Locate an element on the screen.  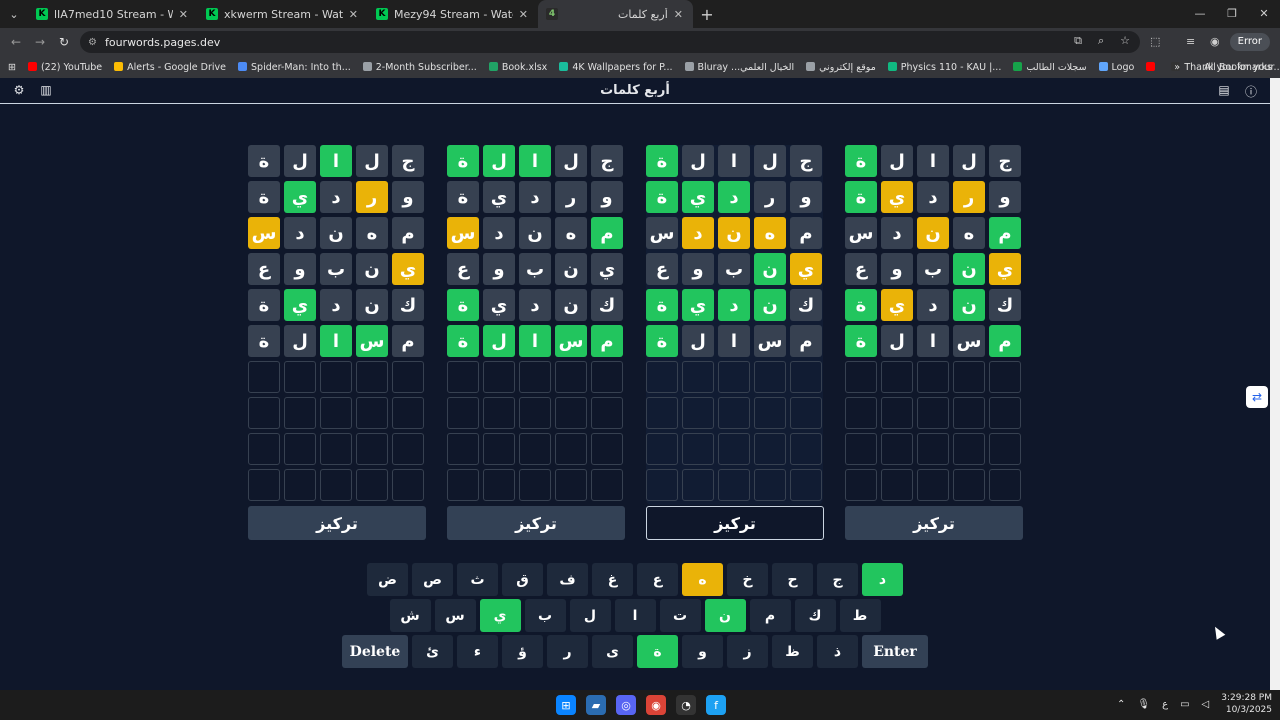
letter-key: ل is located at coordinates (590, 615).